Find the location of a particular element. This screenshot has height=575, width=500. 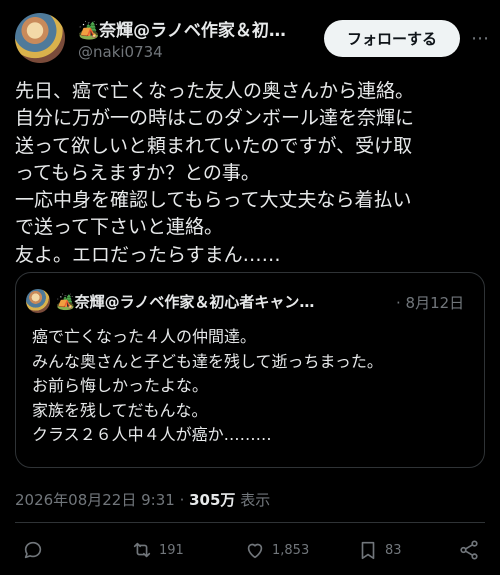

retweet-icon is located at coordinates (142, 550).